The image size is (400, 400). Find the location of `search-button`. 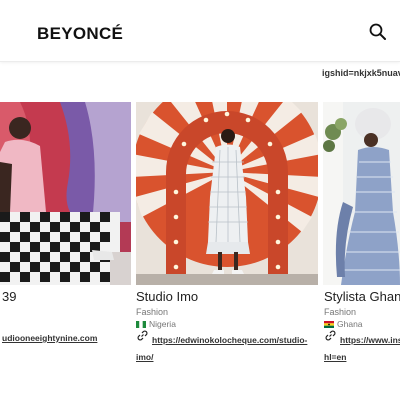

search-button is located at coordinates (378, 32).